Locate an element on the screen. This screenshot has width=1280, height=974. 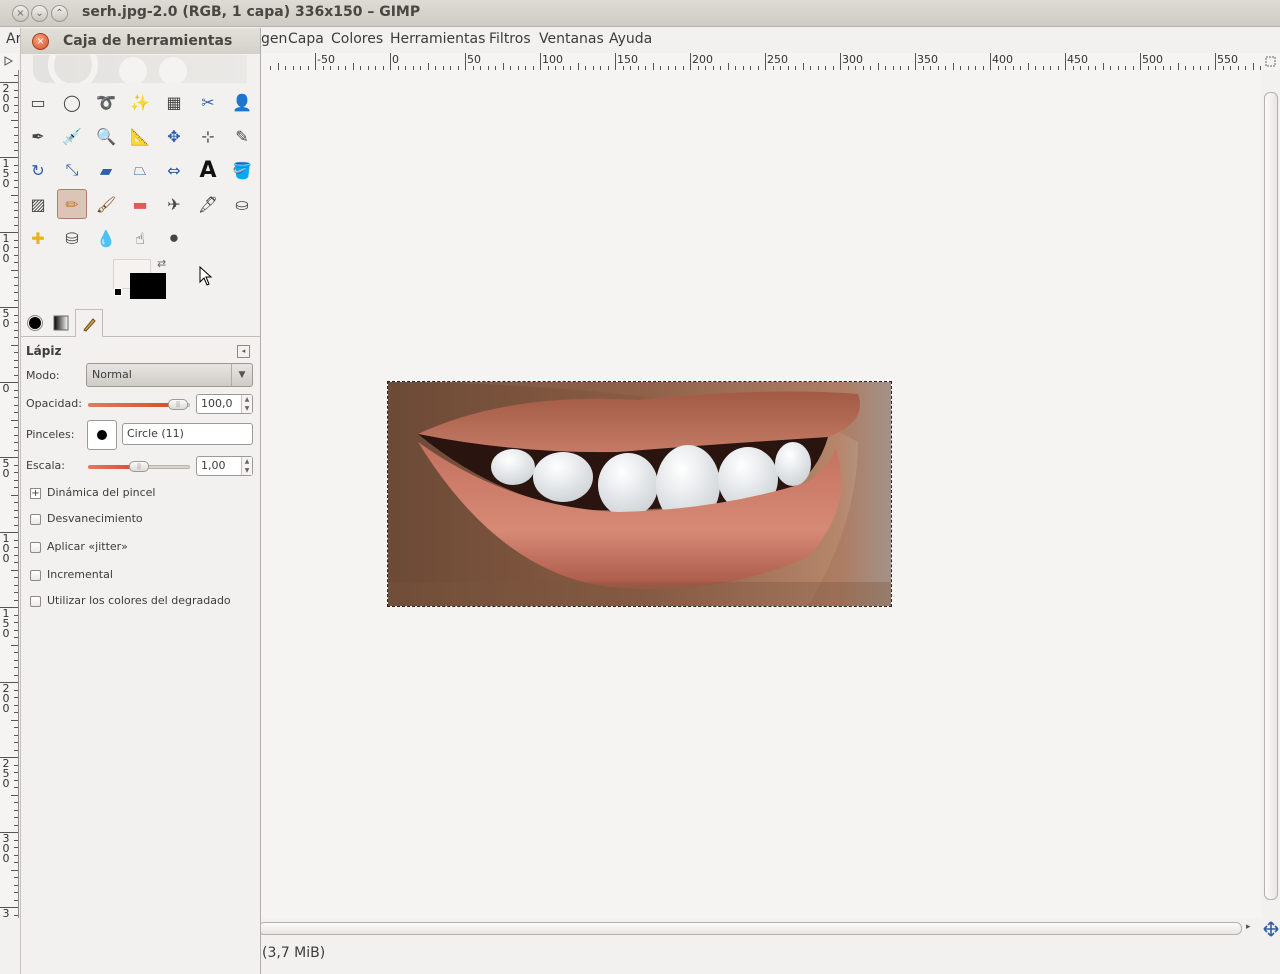
ruler-label: 1 5 0 is located at coordinates (6, 173).